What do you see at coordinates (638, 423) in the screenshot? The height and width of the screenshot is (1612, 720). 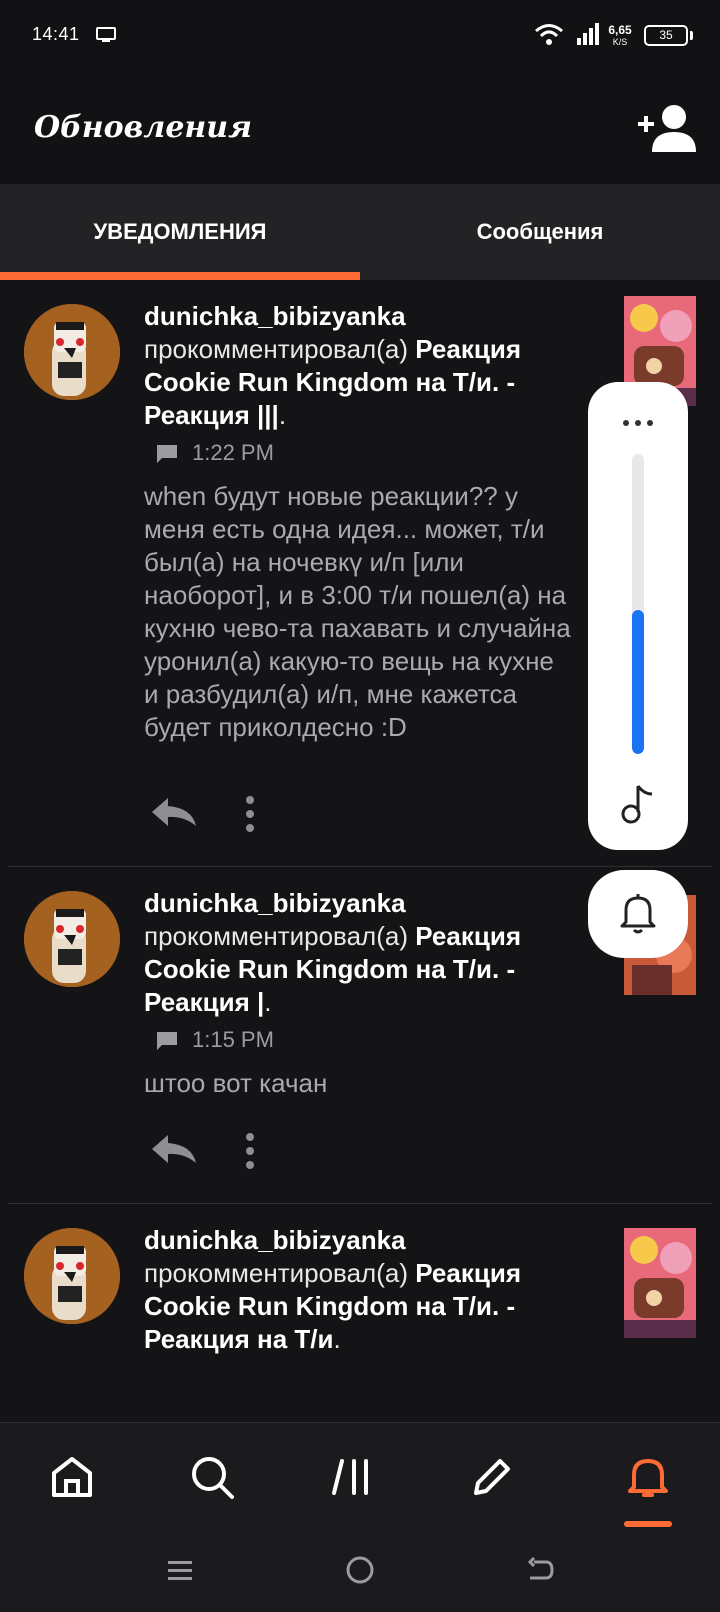 I see `more-icon` at bounding box center [638, 423].